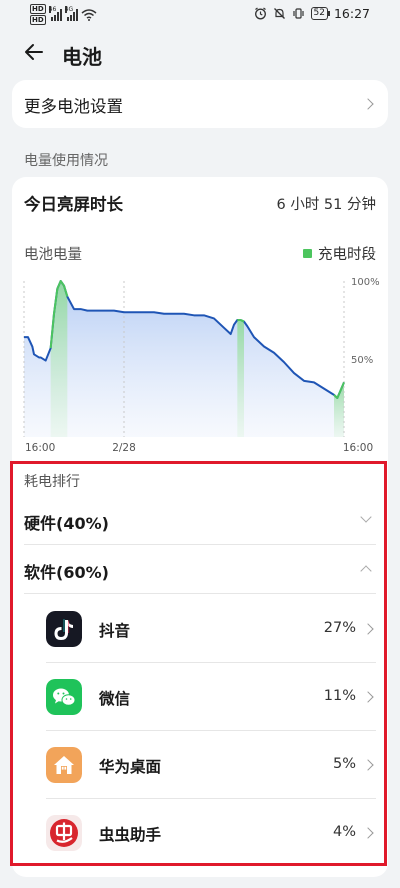  I want to click on status-right: 52 16:27, so click(312, 13).